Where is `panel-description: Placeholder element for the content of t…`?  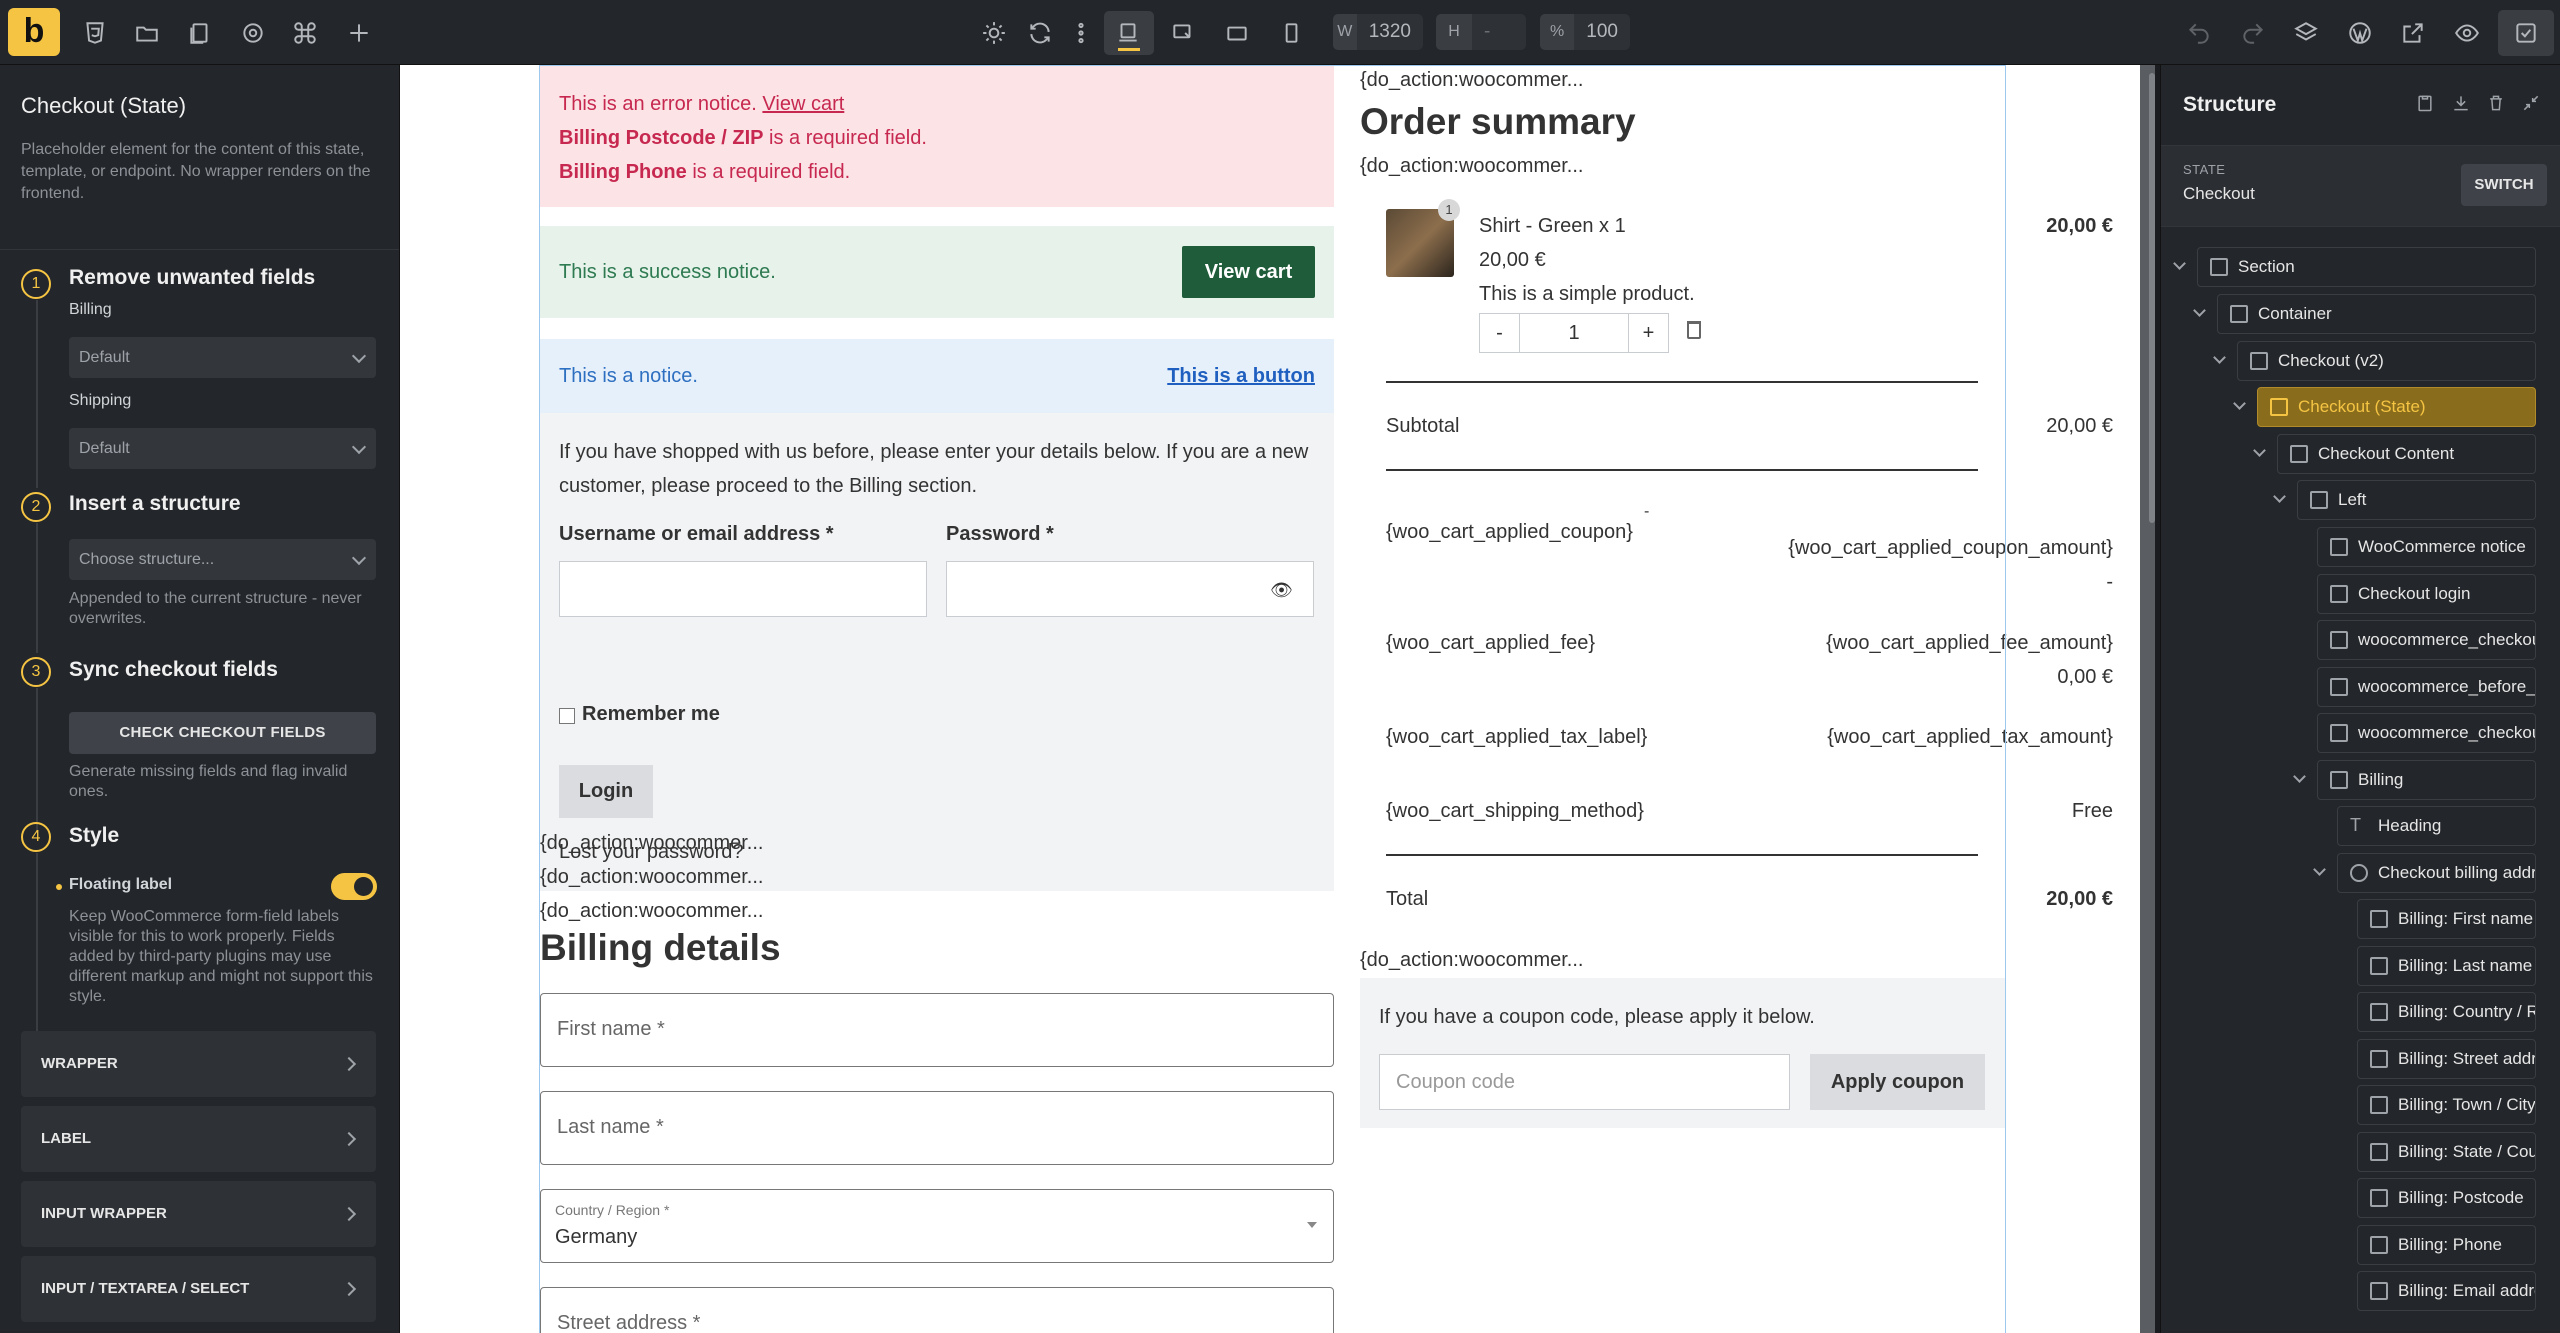
panel-description: Placeholder element for the content of t… is located at coordinates (196, 171).